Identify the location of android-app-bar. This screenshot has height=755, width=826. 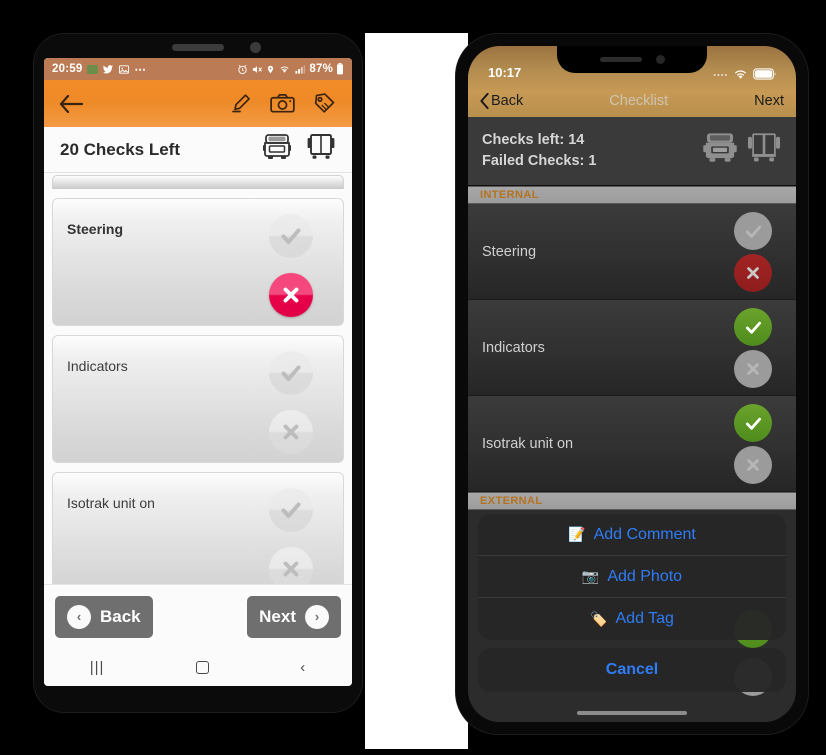
(198, 103).